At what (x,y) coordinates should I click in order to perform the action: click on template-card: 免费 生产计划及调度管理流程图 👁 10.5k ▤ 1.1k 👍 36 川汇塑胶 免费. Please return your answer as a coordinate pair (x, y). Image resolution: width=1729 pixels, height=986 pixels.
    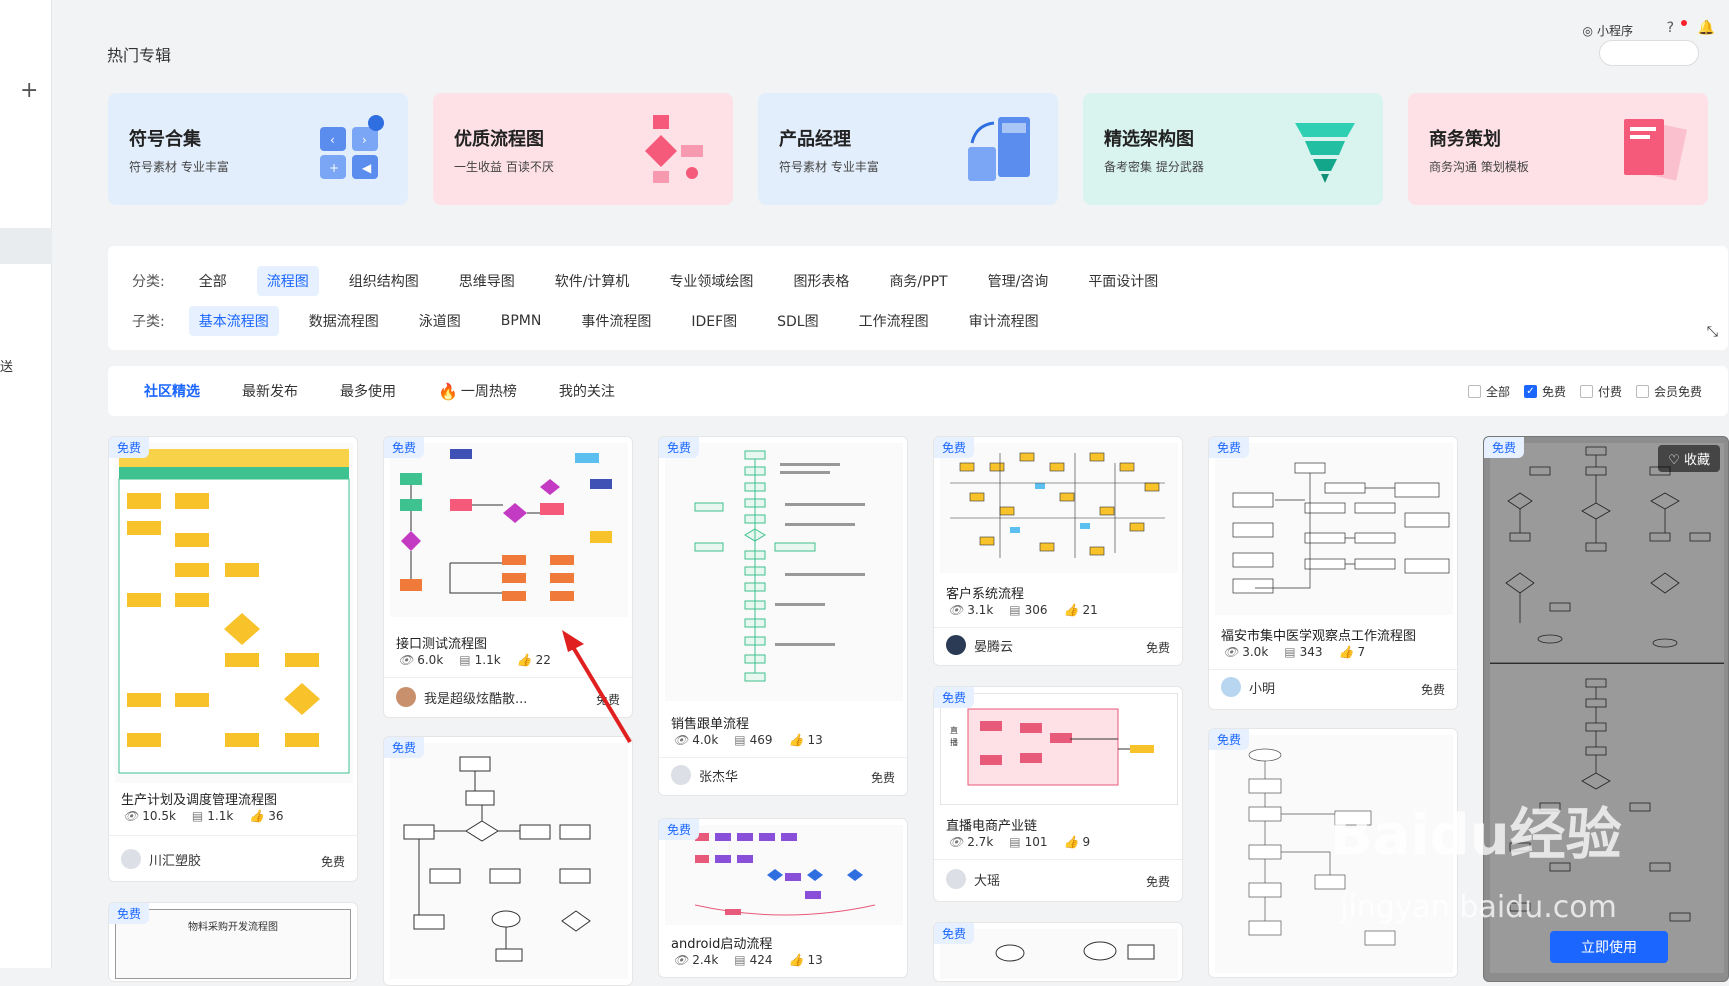
    Looking at the image, I should click on (233, 659).